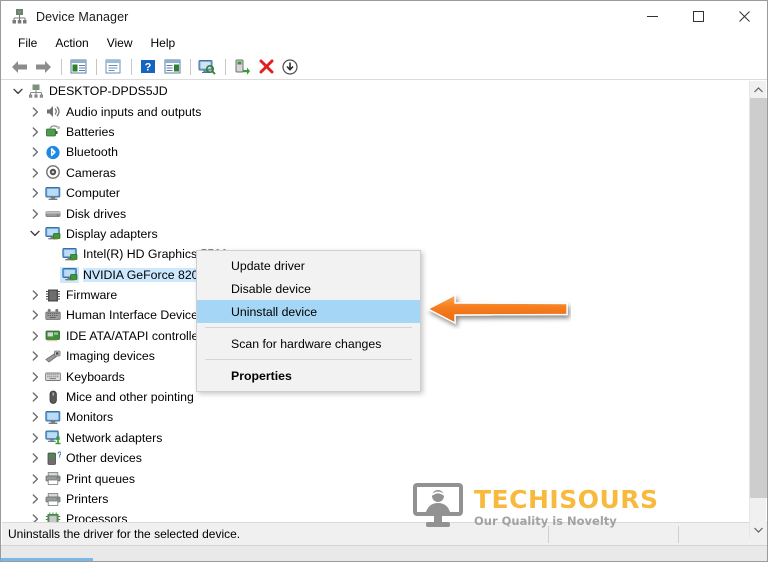 Image resolution: width=768 pixels, height=562 pixels. I want to click on hid-icon, so click(52, 315).